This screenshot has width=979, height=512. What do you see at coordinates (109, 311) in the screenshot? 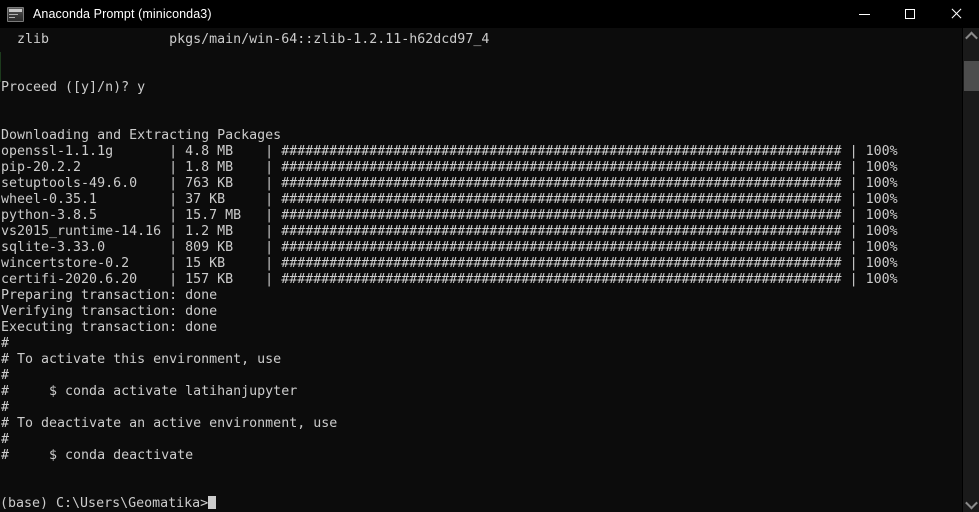
I see `terminal-line: Verifying transaction: done` at bounding box center [109, 311].